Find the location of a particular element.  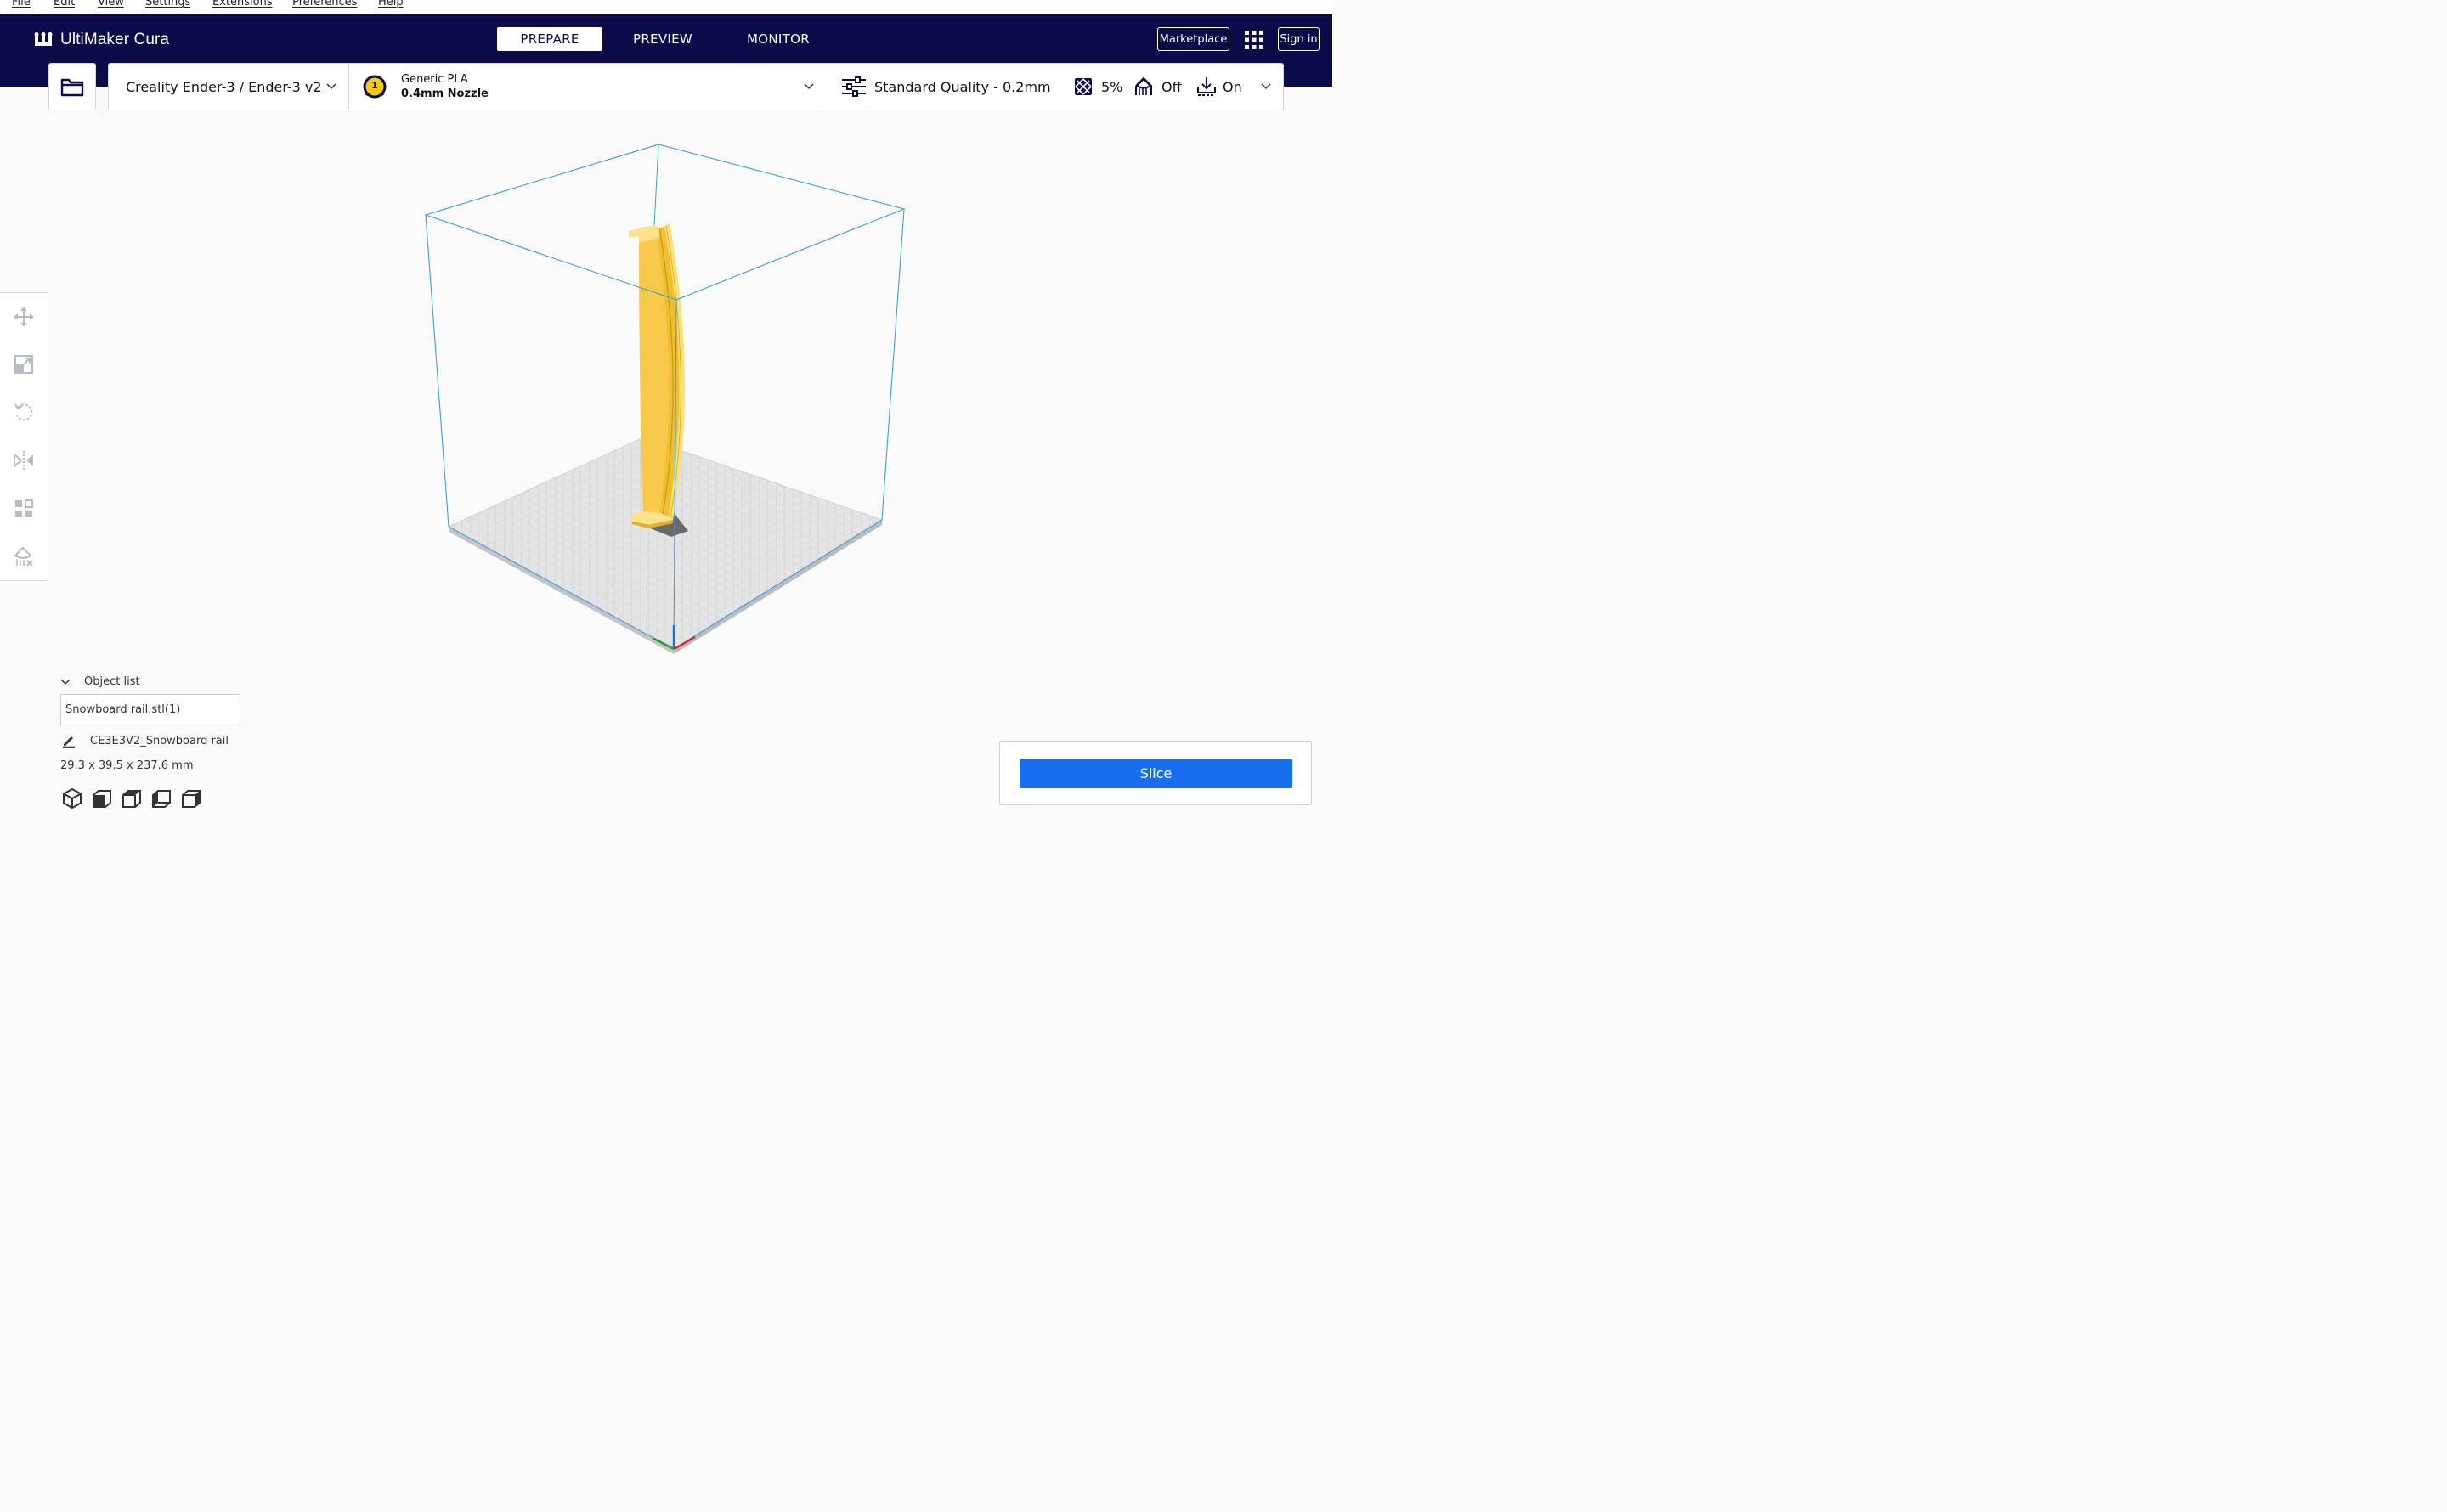

support-blocker-icon is located at coordinates (24, 556).